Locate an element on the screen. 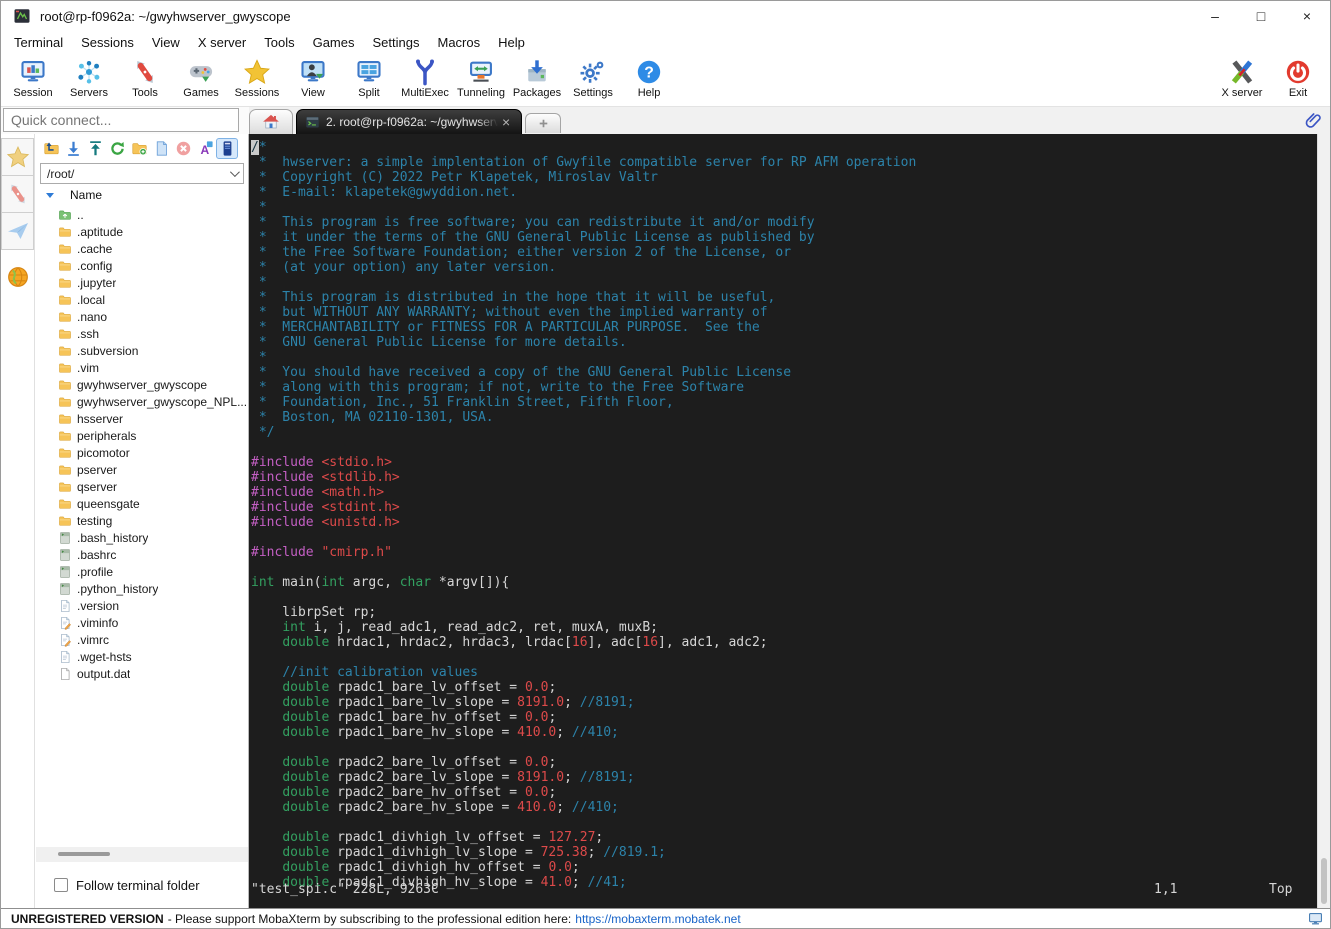  toolbar-tunneling-button: Tunneling is located at coordinates (481, 77).